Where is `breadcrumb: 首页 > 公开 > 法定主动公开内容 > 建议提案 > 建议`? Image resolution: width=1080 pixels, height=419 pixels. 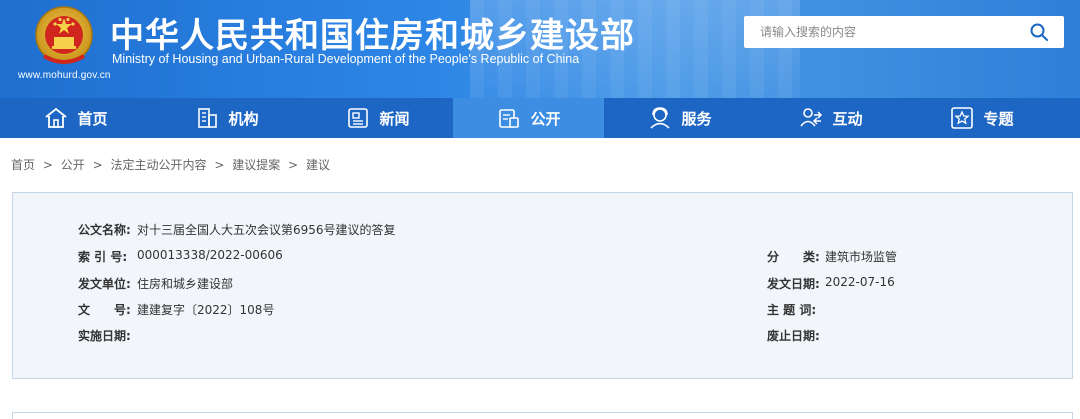 breadcrumb: 首页 > 公开 > 法定主动公开内容 > 建议提案 > 建议 is located at coordinates (172, 164).